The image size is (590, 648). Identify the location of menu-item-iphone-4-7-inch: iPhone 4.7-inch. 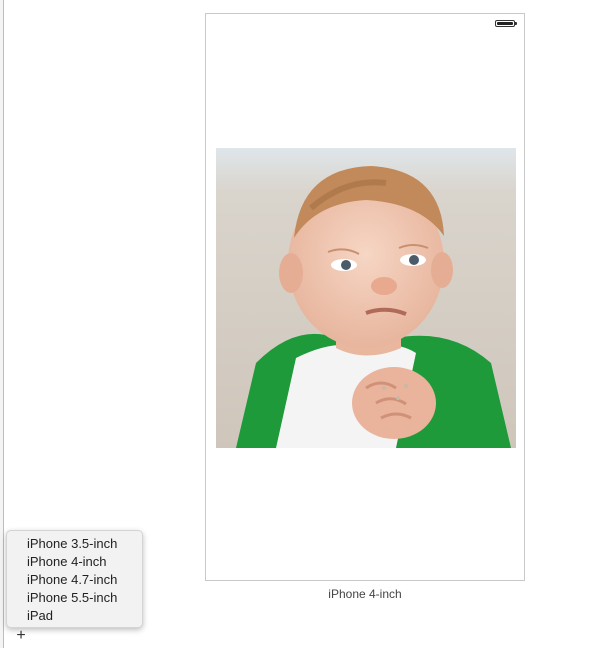
(74, 580).